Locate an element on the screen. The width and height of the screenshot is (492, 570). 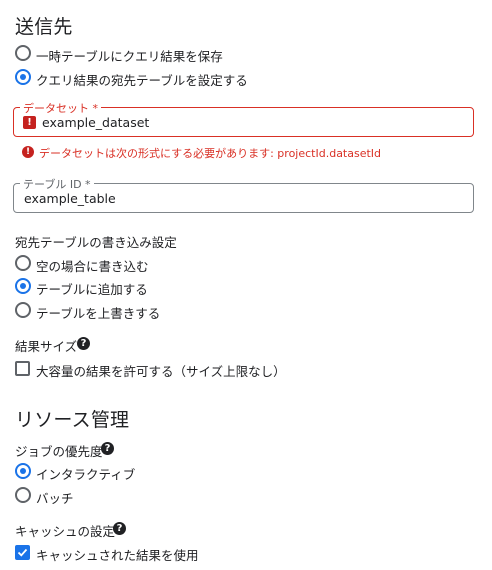
job-priority-label: ジョブの優先度 is located at coordinates (59, 451).